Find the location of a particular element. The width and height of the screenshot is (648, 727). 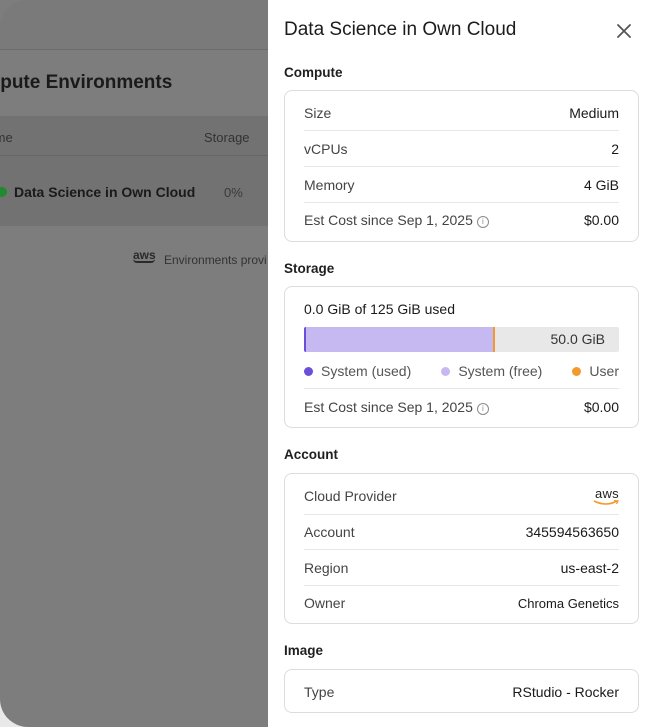

compute-row-memory: Memory 4 GiB is located at coordinates (461, 185).